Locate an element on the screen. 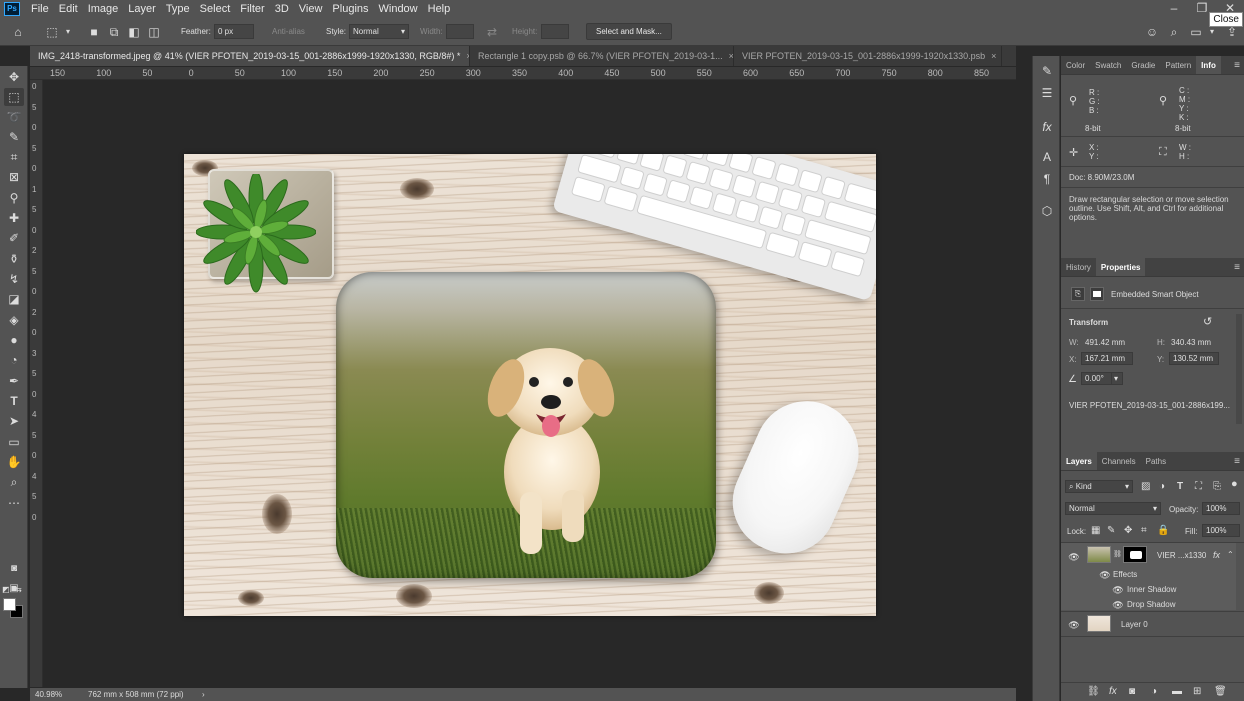 The height and width of the screenshot is (701, 1244). reset-transform-icon: ↺ is located at coordinates (1207, 321).